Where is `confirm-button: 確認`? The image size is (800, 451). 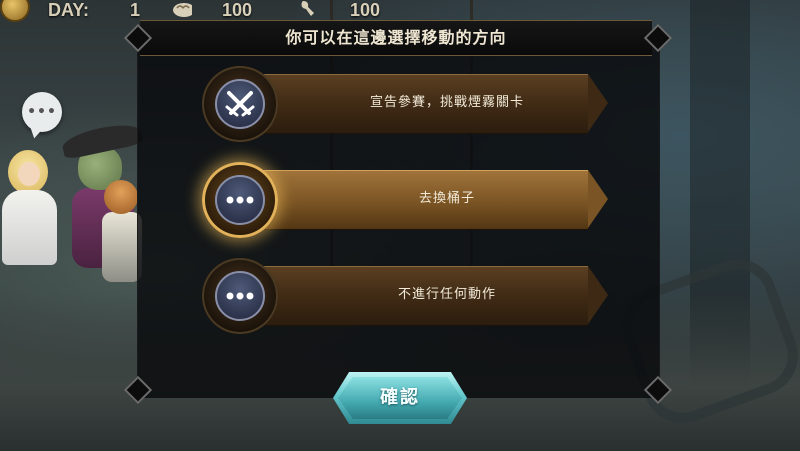 confirm-button: 確認 is located at coordinates (400, 398).